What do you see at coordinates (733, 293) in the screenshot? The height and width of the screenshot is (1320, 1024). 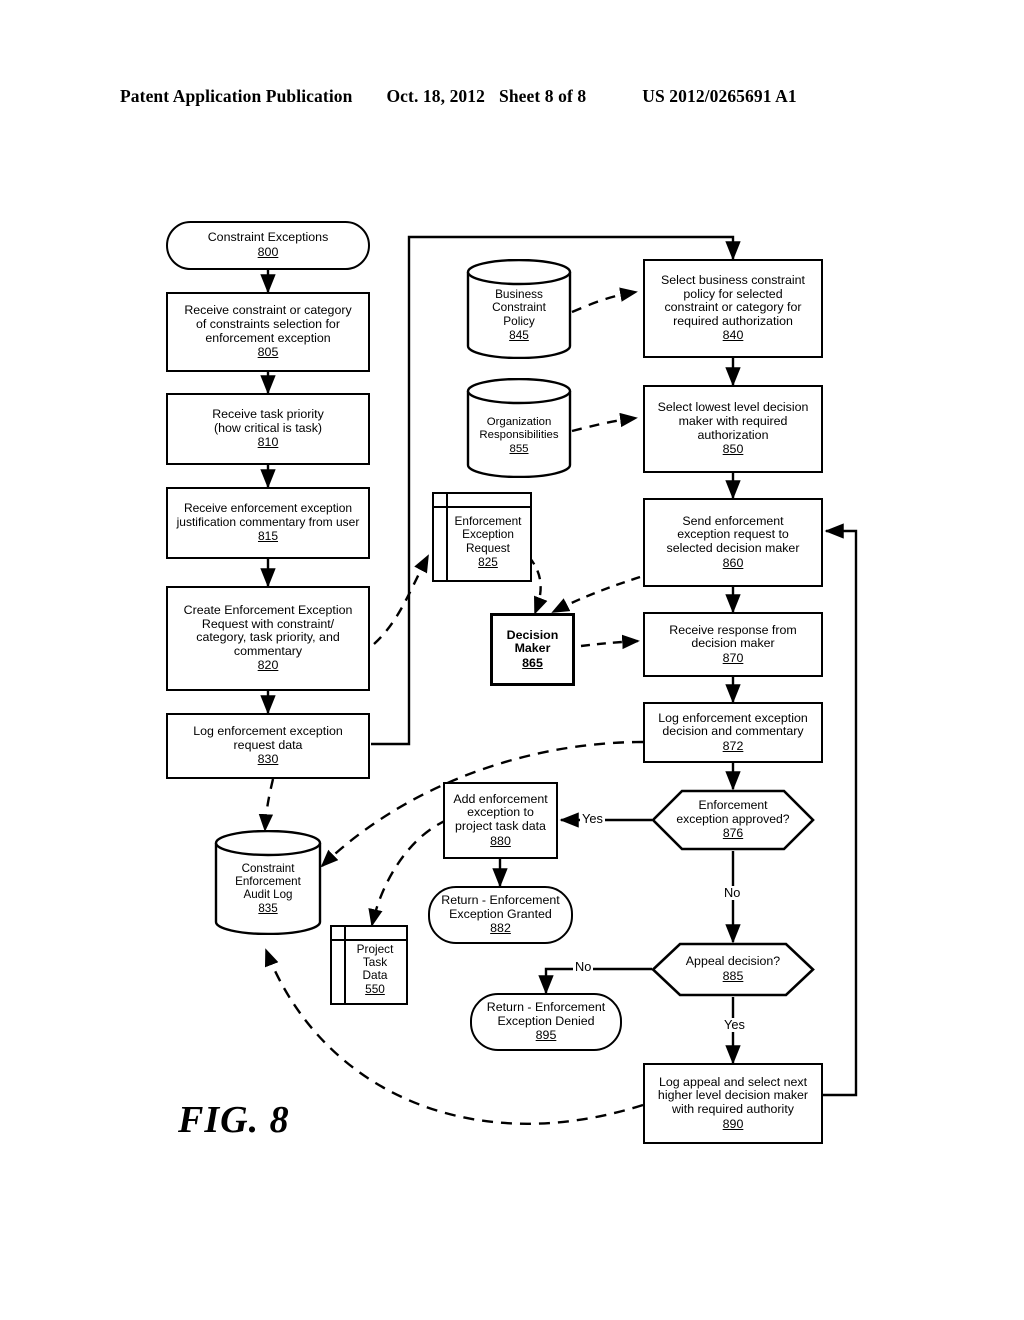 I see `node-840-line2: policy for selected` at bounding box center [733, 293].